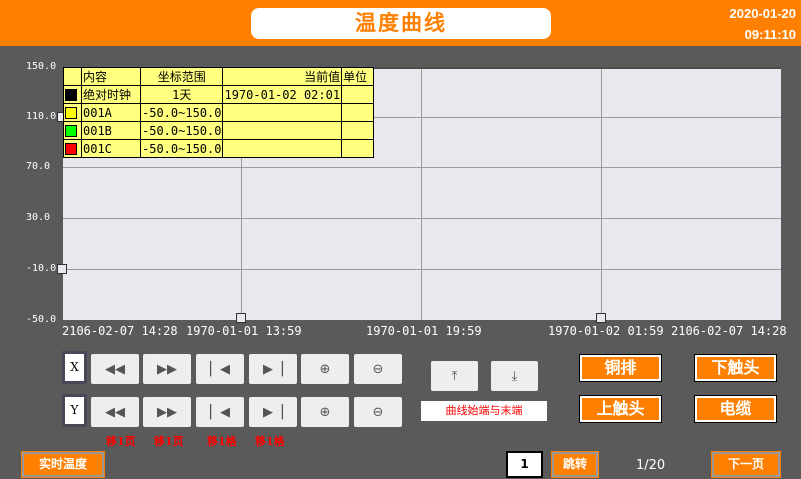 Image resolution: width=801 pixels, height=479 pixels. Describe the element at coordinates (74, 367) in the screenshot. I see `x-axis-label: X` at that location.